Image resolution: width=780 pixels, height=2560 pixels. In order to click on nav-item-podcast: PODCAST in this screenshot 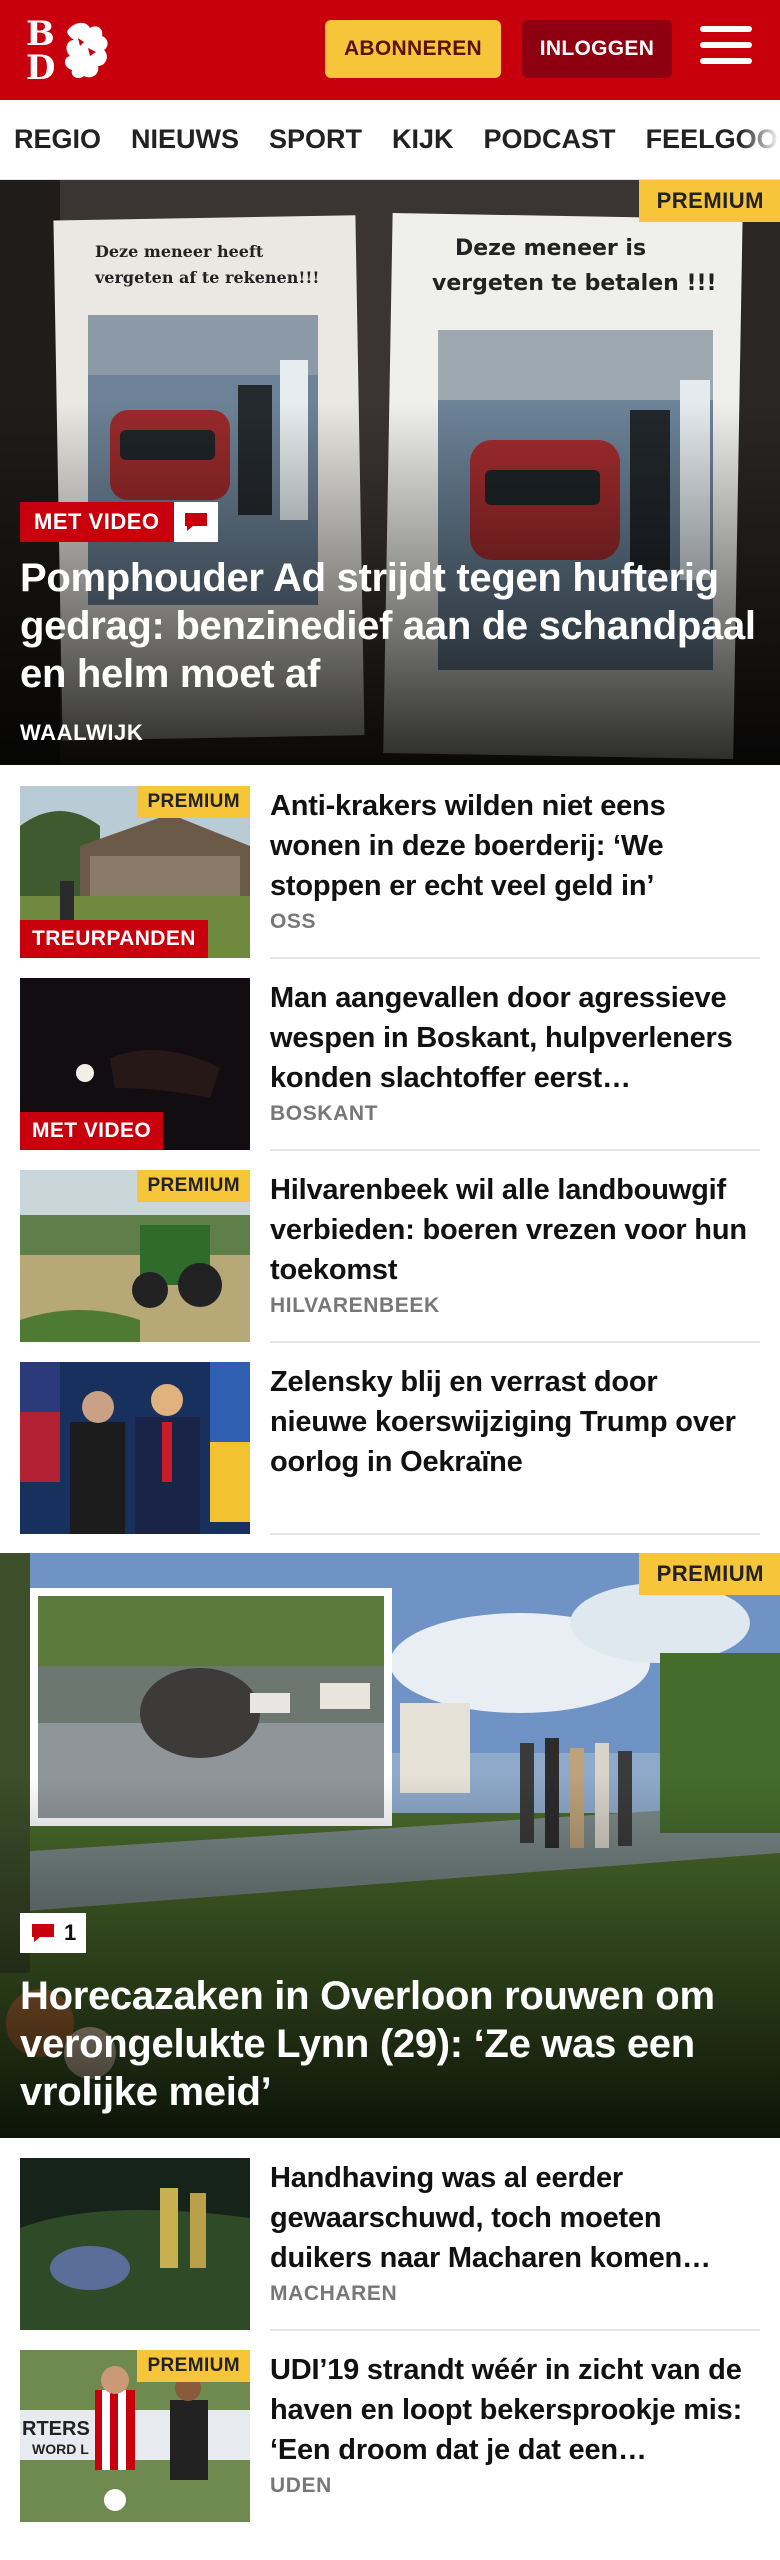, I will do `click(550, 139)`.